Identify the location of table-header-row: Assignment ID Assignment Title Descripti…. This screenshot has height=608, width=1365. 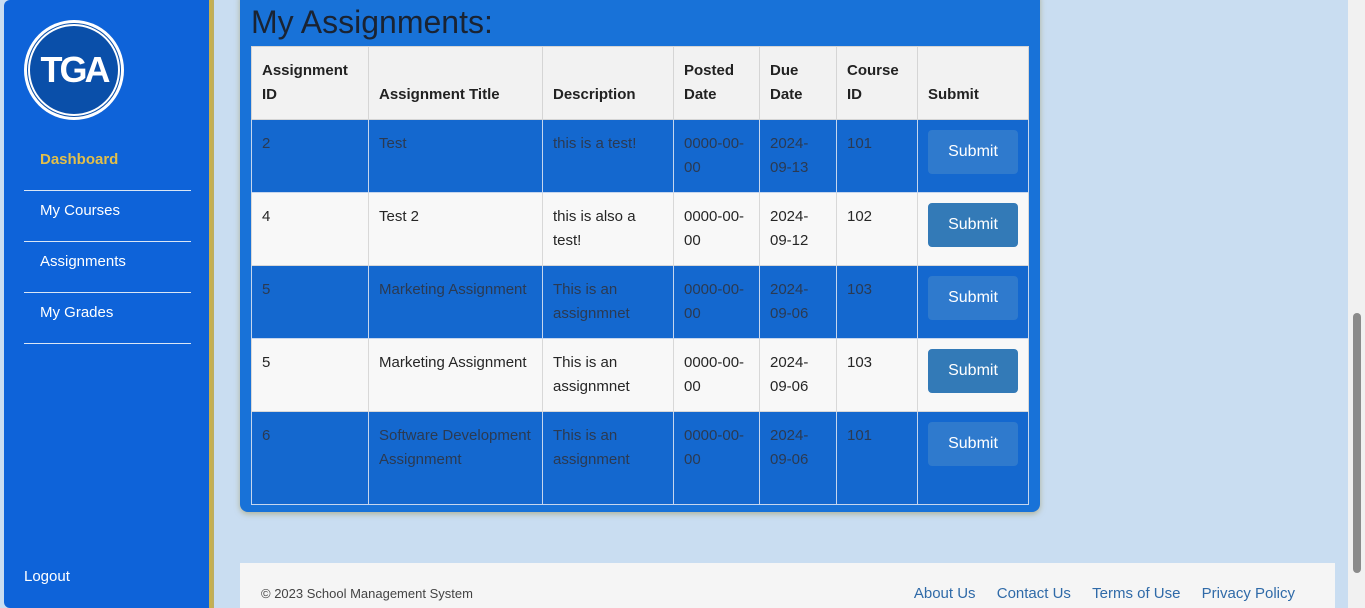
(640, 83).